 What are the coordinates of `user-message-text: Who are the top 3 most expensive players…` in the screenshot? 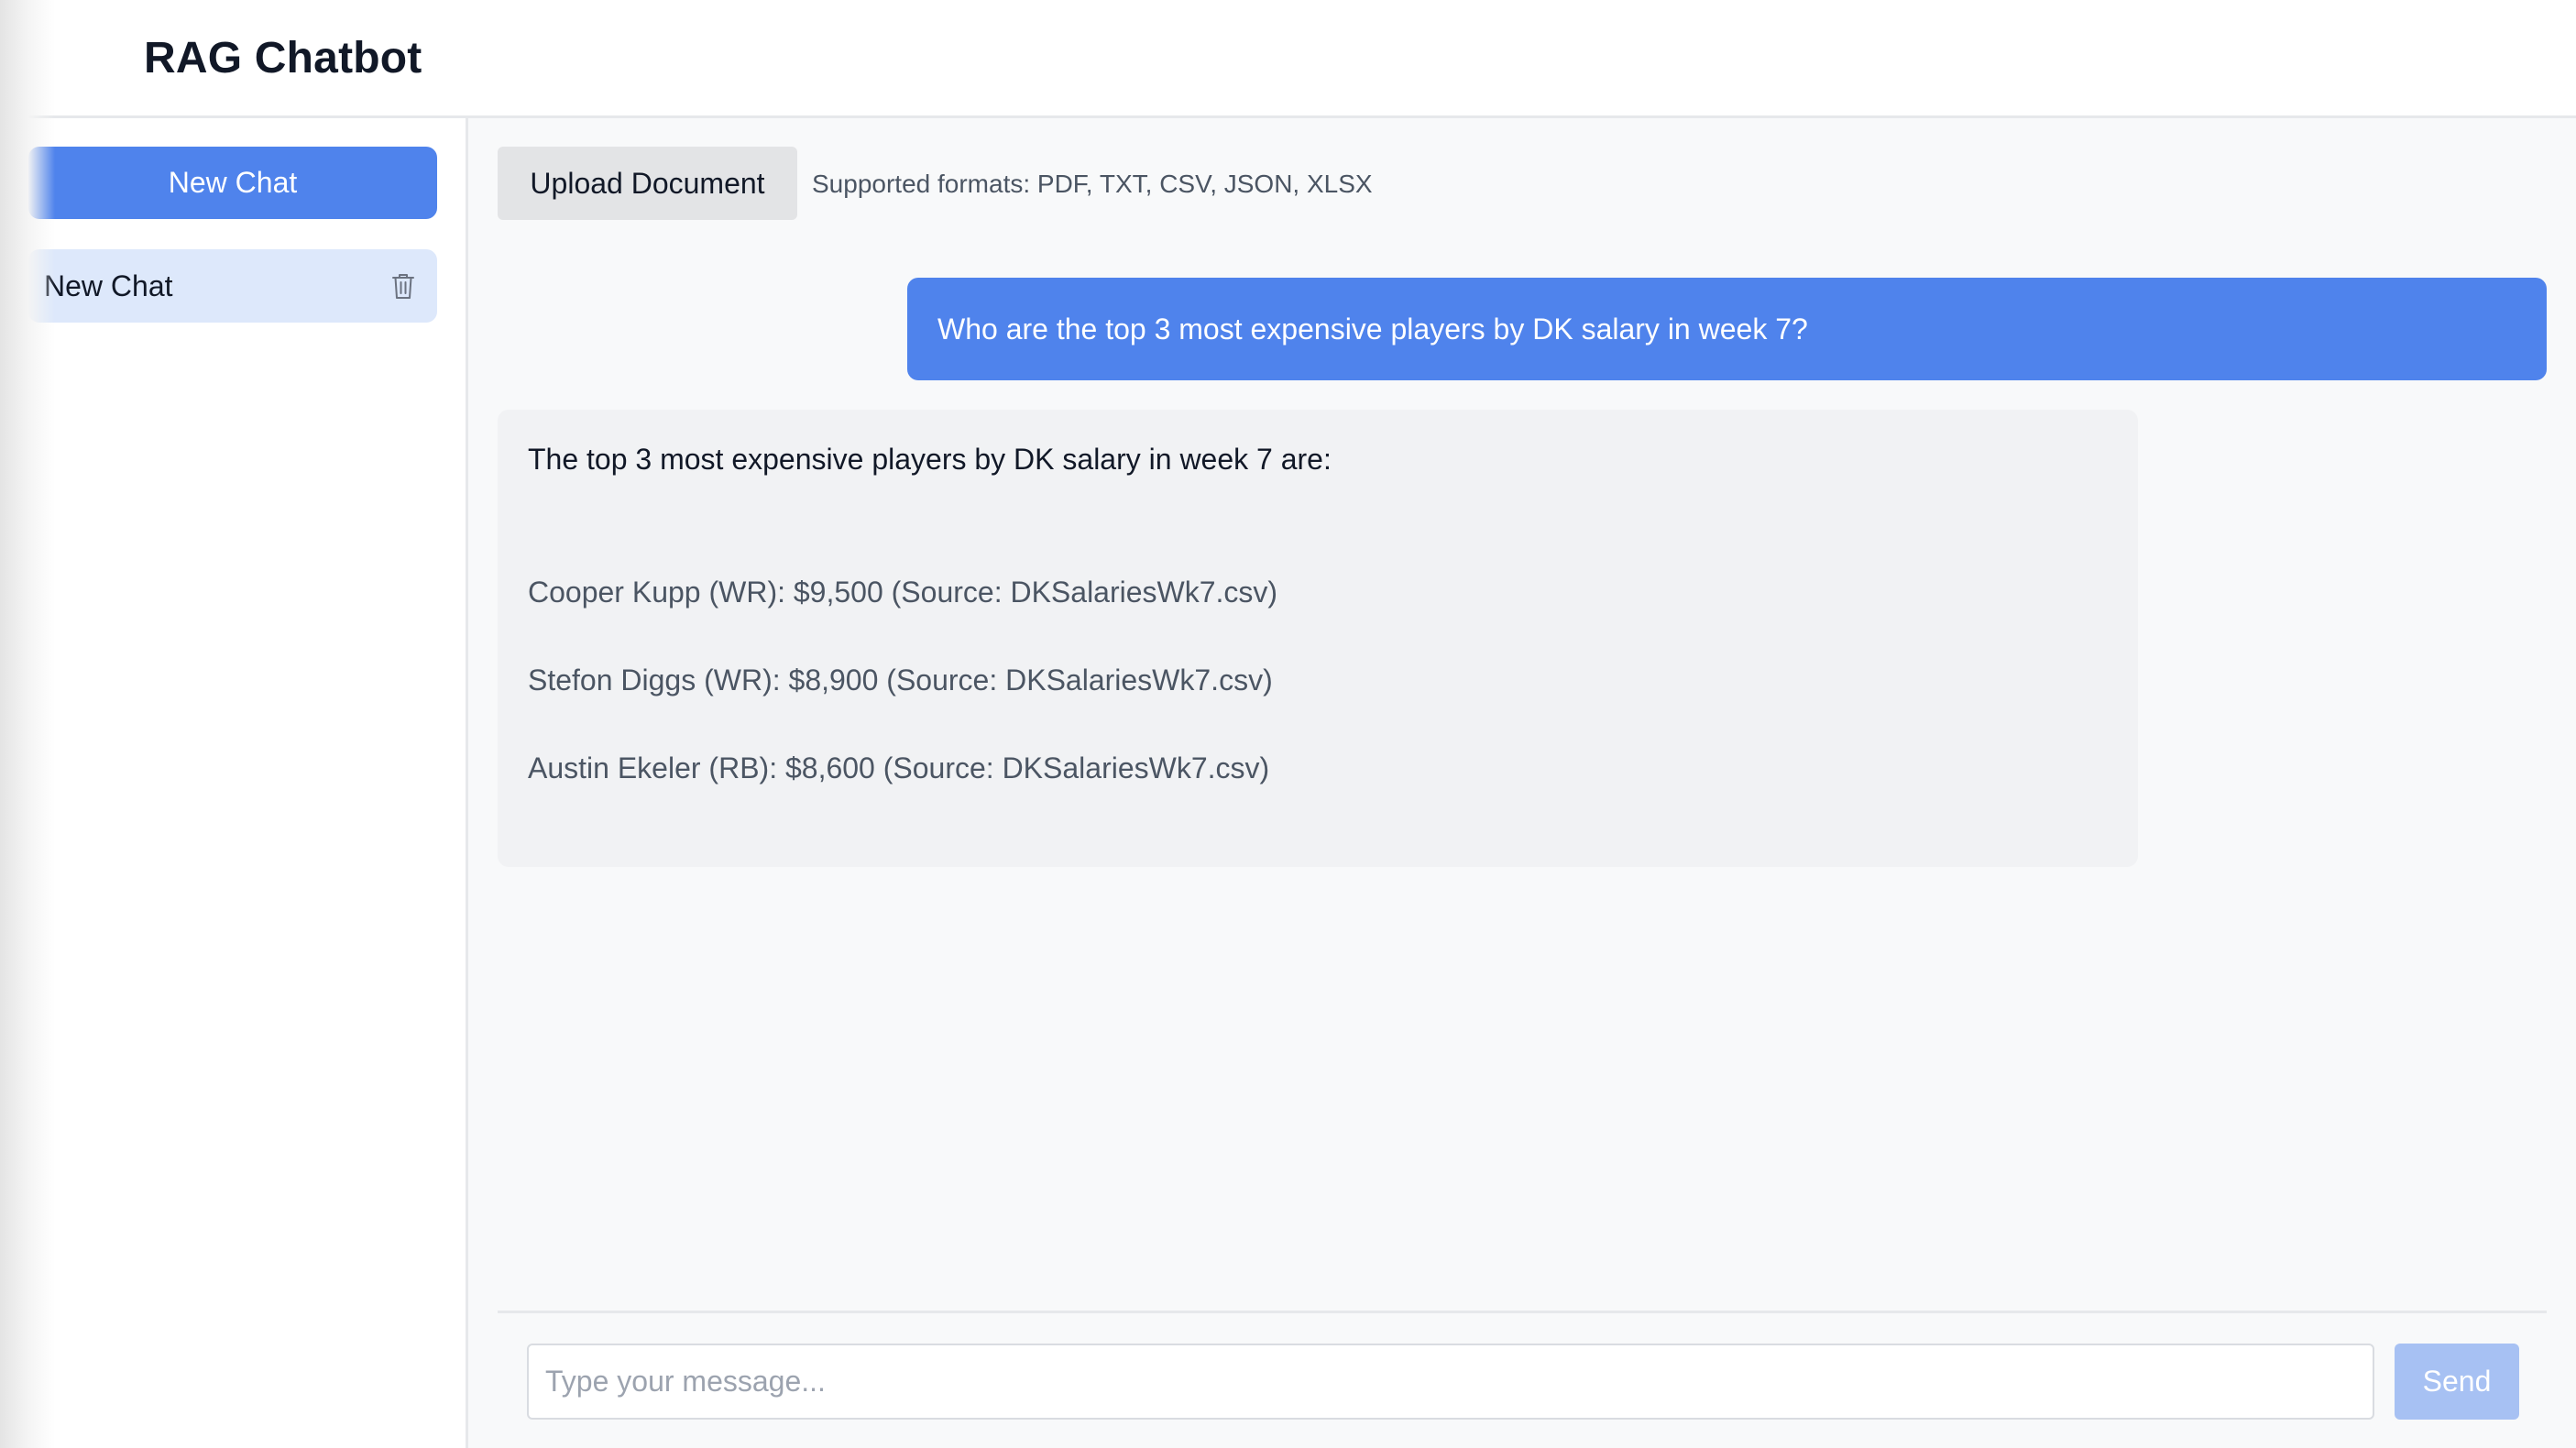 It's located at (1372, 329).